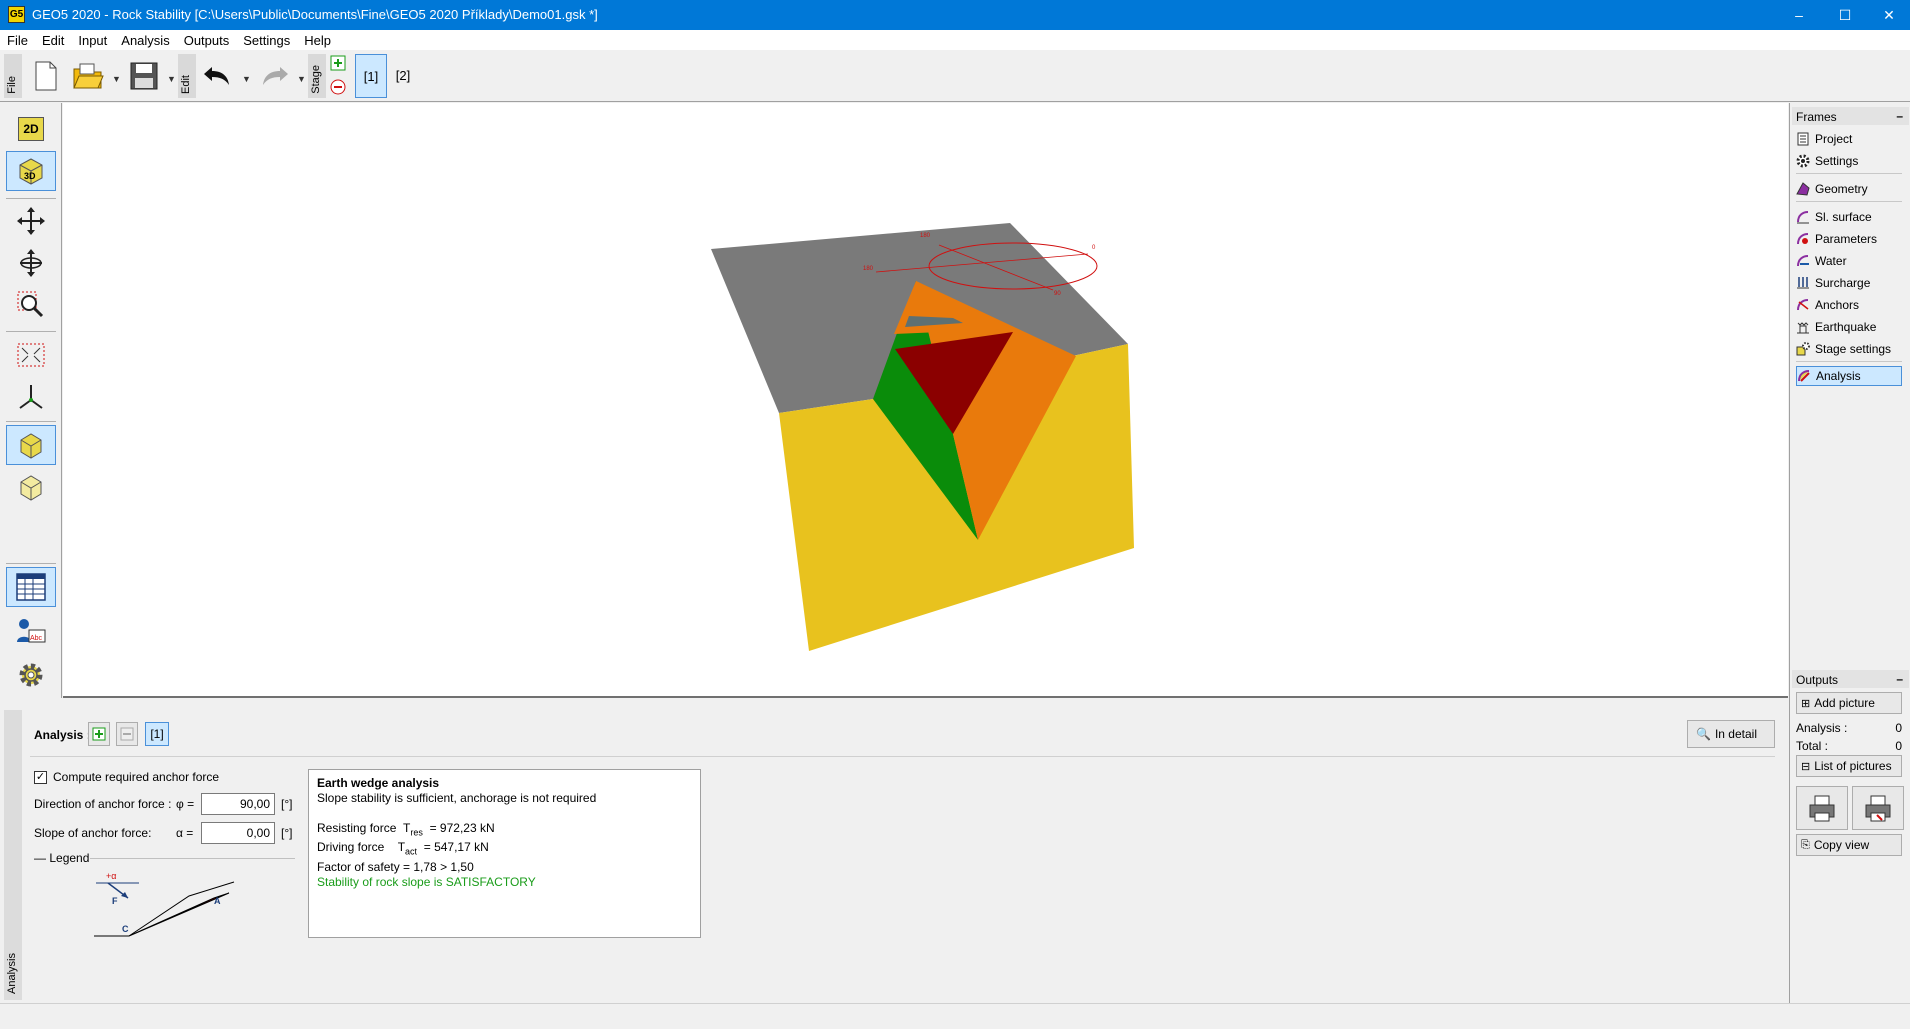 This screenshot has width=1910, height=1029. Describe the element at coordinates (1849, 239) in the screenshot. I see `frame-parameters: Parameters` at that location.